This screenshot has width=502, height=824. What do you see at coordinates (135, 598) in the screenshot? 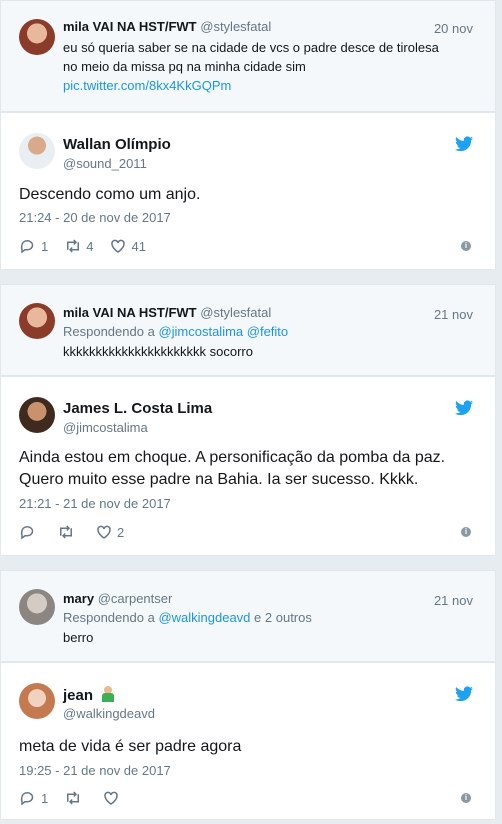
I see `author-handle: @carpentser` at bounding box center [135, 598].